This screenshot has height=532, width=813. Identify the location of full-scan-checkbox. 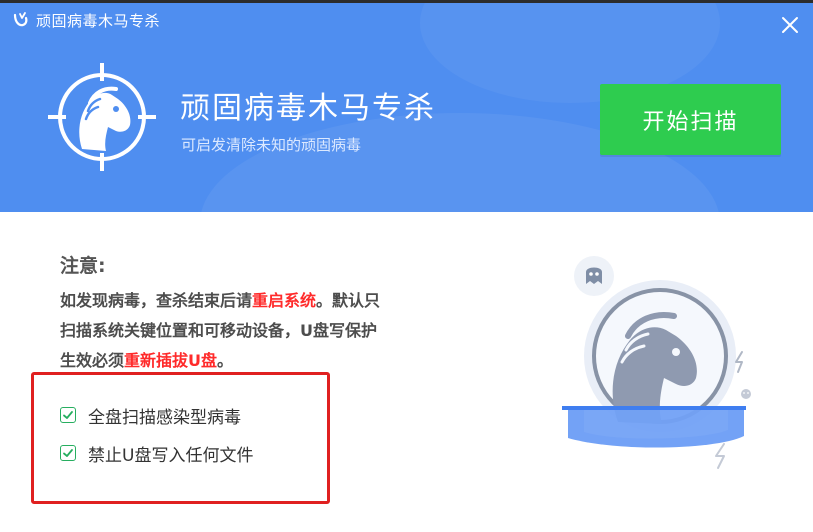
(68, 415).